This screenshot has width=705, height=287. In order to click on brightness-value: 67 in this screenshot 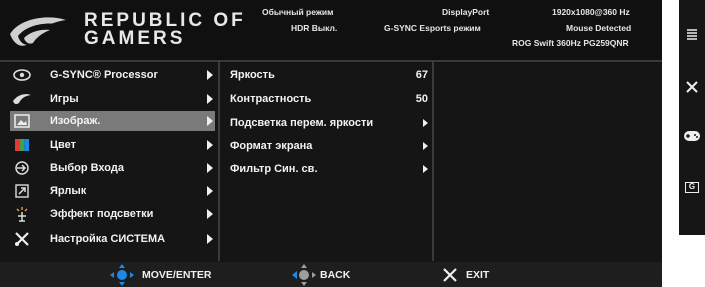, I will do `click(421, 75)`.